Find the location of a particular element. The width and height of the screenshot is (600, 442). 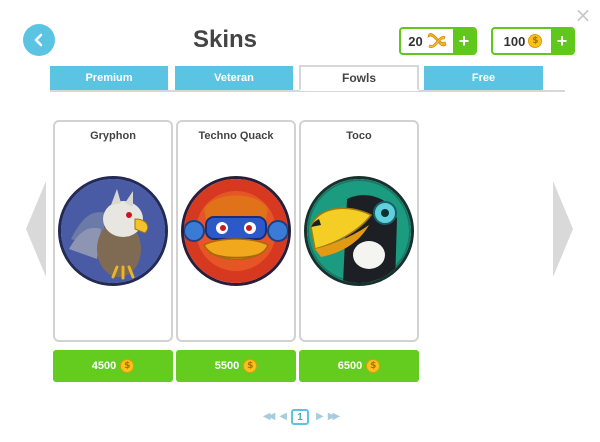

gryphon-portrait is located at coordinates (113, 231).